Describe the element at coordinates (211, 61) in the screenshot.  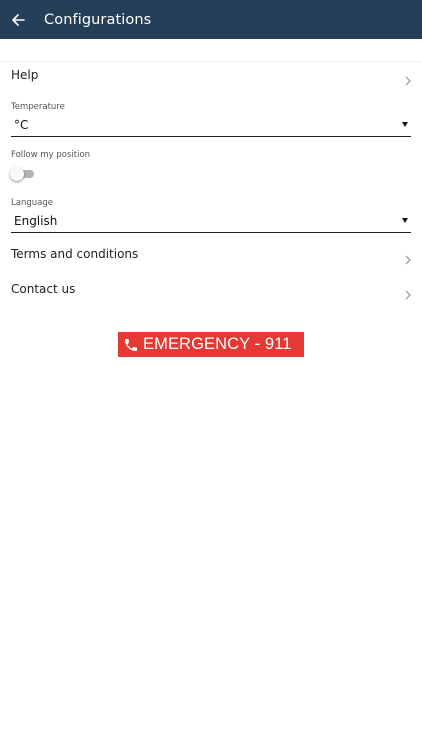
I see `top-divider` at that location.